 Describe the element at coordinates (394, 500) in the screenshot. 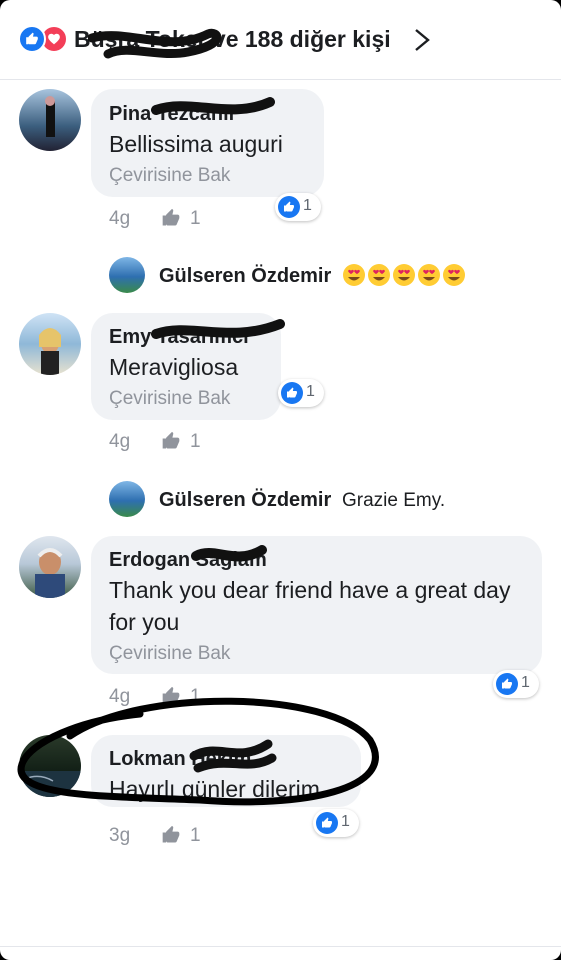

I see `reply-text: Grazie Emy.` at that location.